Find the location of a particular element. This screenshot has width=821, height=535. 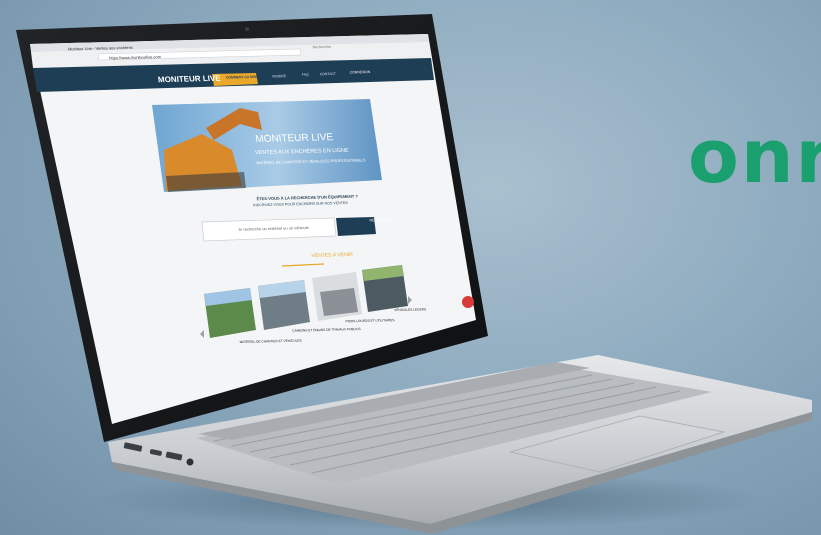

section-title: VENTES À VENIR is located at coordinates (332, 255).